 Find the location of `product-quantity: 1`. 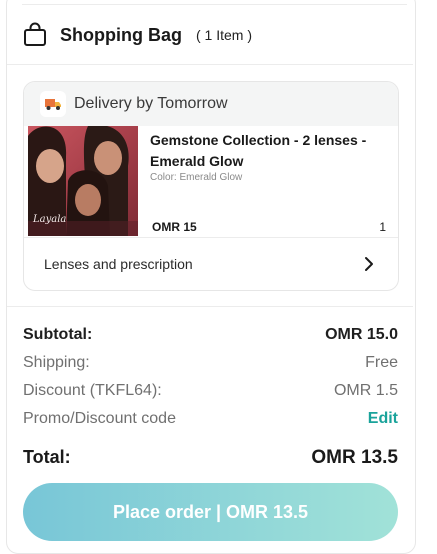

product-quantity: 1 is located at coordinates (382, 227).